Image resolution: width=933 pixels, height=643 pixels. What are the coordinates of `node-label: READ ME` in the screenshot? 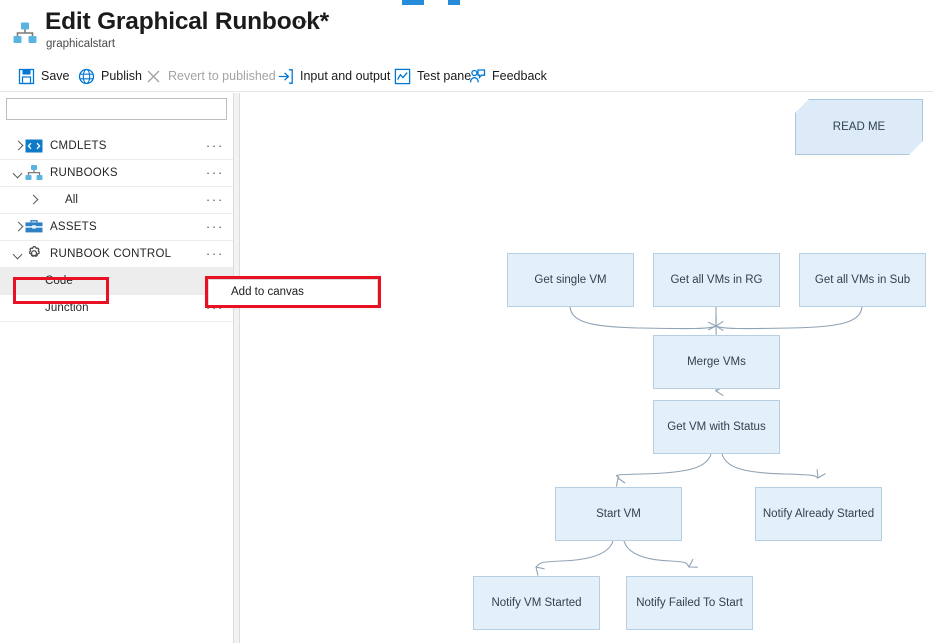 It's located at (859, 127).